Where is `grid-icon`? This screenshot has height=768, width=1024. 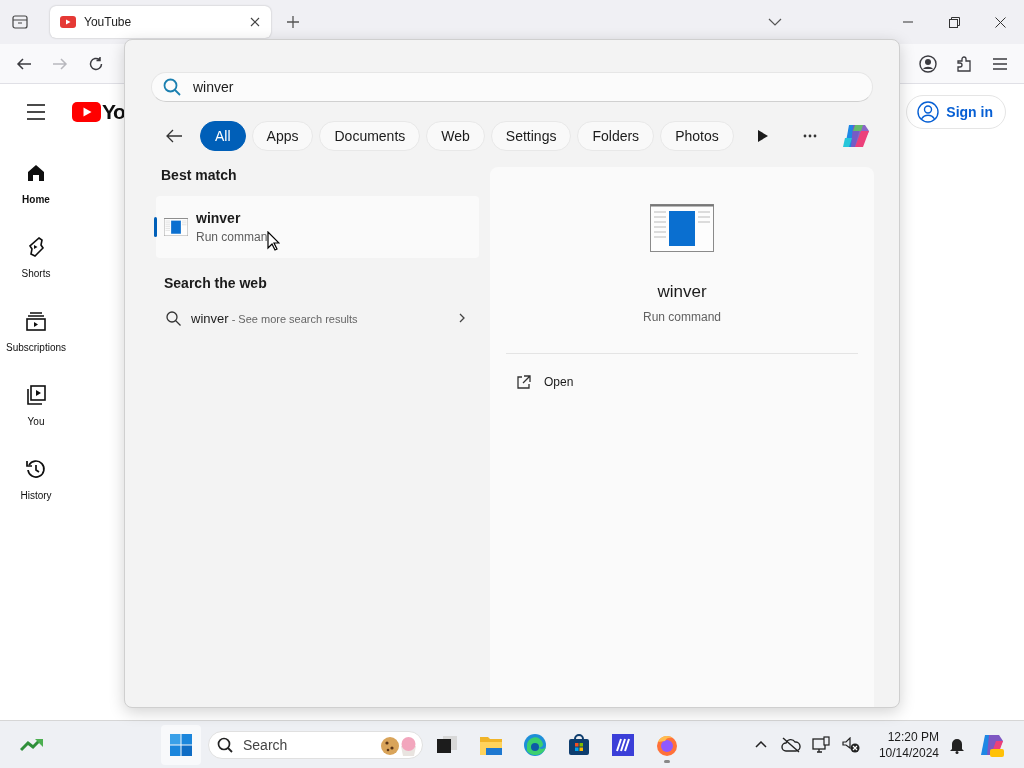
grid-icon is located at coordinates (181, 744).